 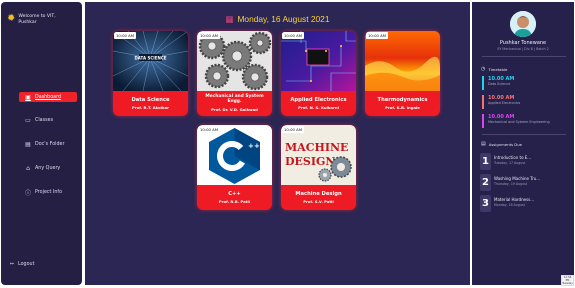 I want to click on classes-icon: ▭, so click(x=28, y=120).